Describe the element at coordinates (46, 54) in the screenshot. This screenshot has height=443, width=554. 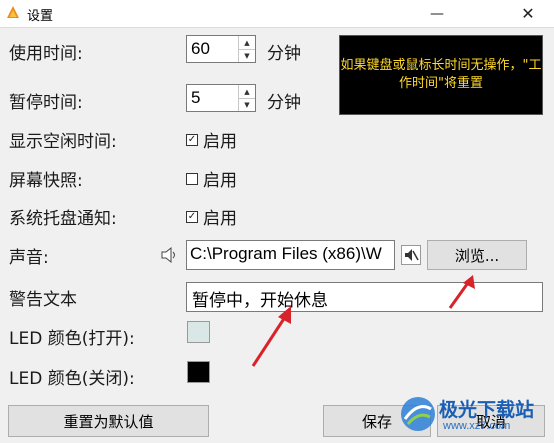
I see `use-time-label: 使用时间:` at that location.